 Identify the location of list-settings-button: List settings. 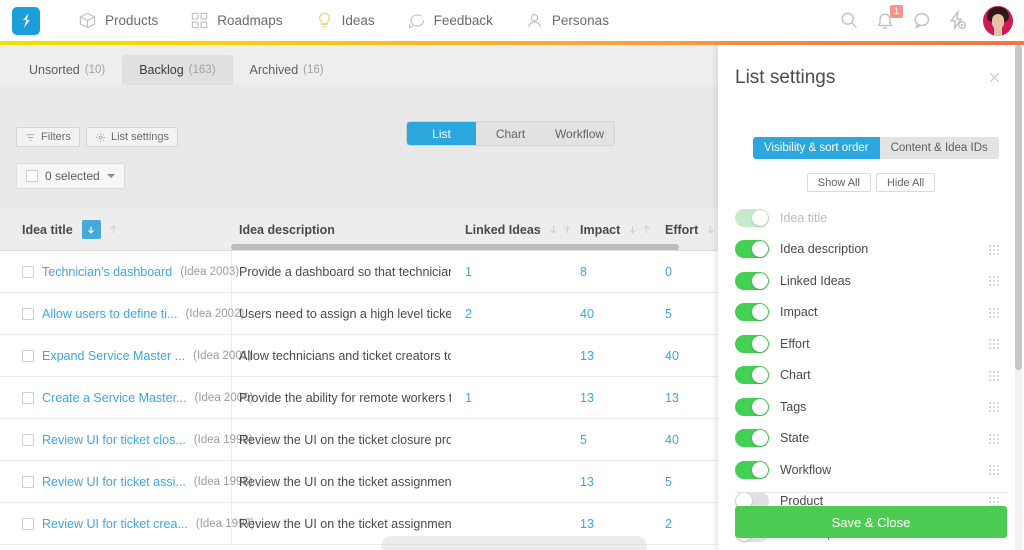
(132, 137).